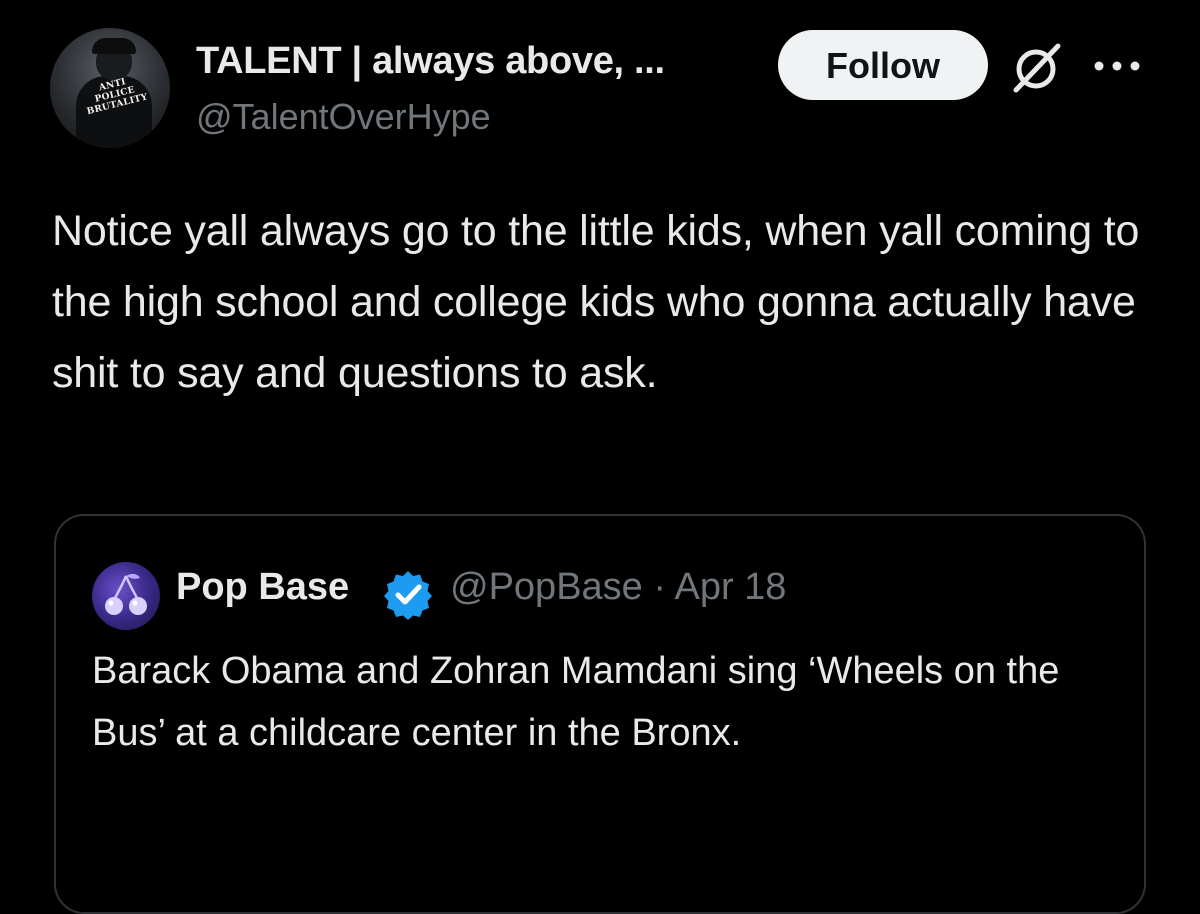 The height and width of the screenshot is (914, 1200). Describe the element at coordinates (883, 65) in the screenshot. I see `follow-button: Follow` at that location.